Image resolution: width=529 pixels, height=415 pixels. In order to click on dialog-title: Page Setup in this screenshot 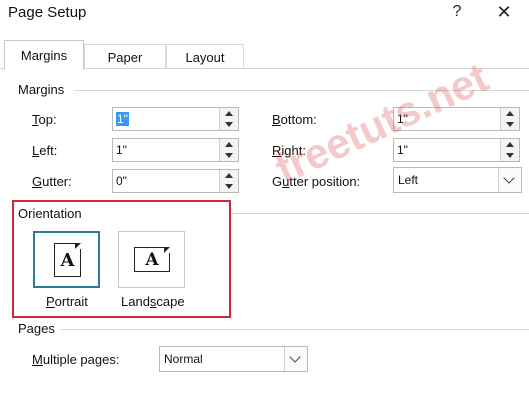, I will do `click(47, 12)`.